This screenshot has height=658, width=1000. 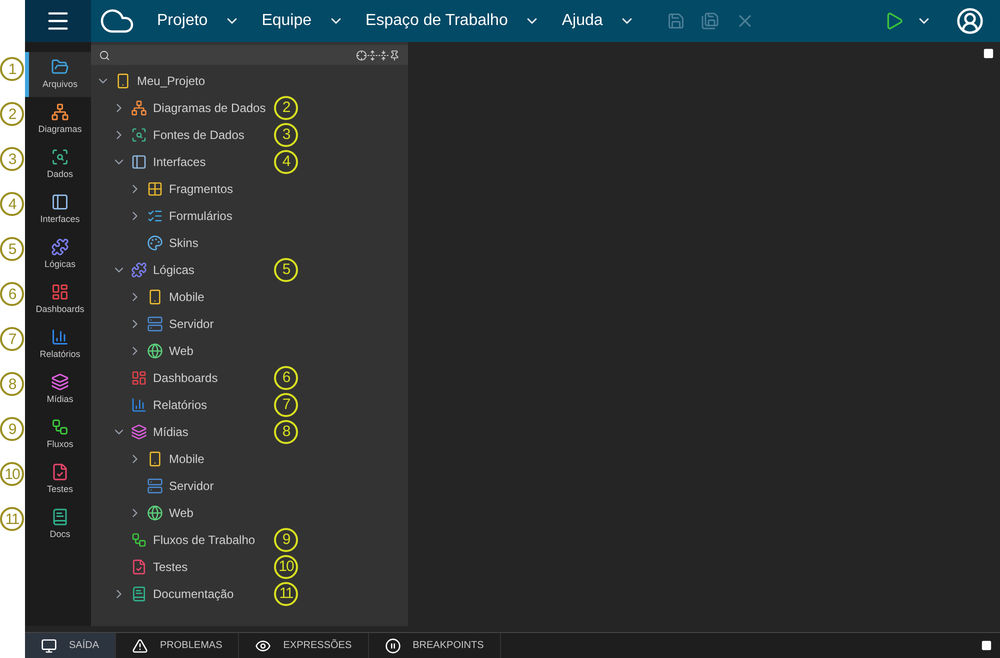 I want to click on eye-icon, so click(x=263, y=646).